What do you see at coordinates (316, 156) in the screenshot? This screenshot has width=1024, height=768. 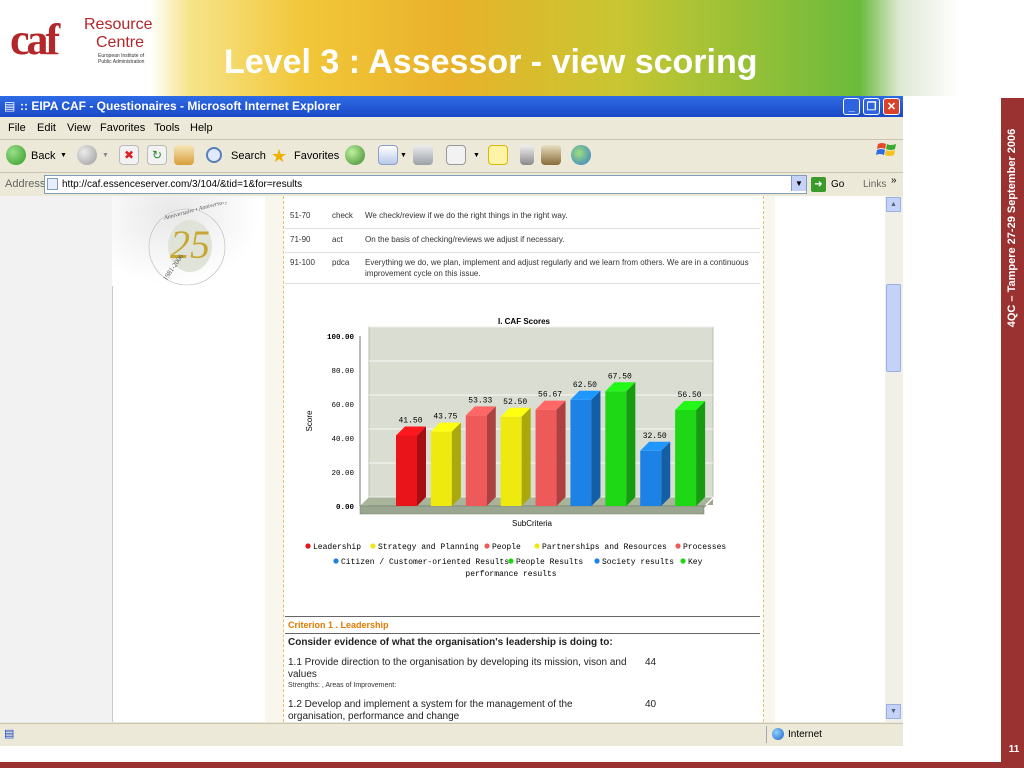 I see `favorites-button: Favorites` at bounding box center [316, 156].